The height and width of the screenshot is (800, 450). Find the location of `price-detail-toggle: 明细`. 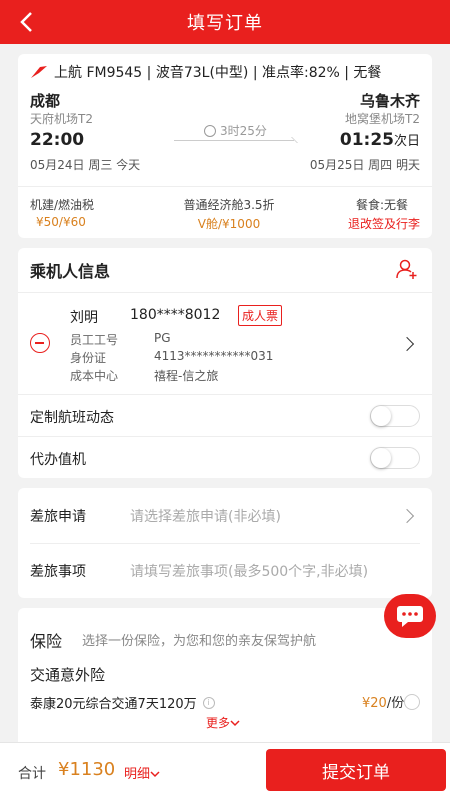

price-detail-toggle: 明细 is located at coordinates (142, 772).